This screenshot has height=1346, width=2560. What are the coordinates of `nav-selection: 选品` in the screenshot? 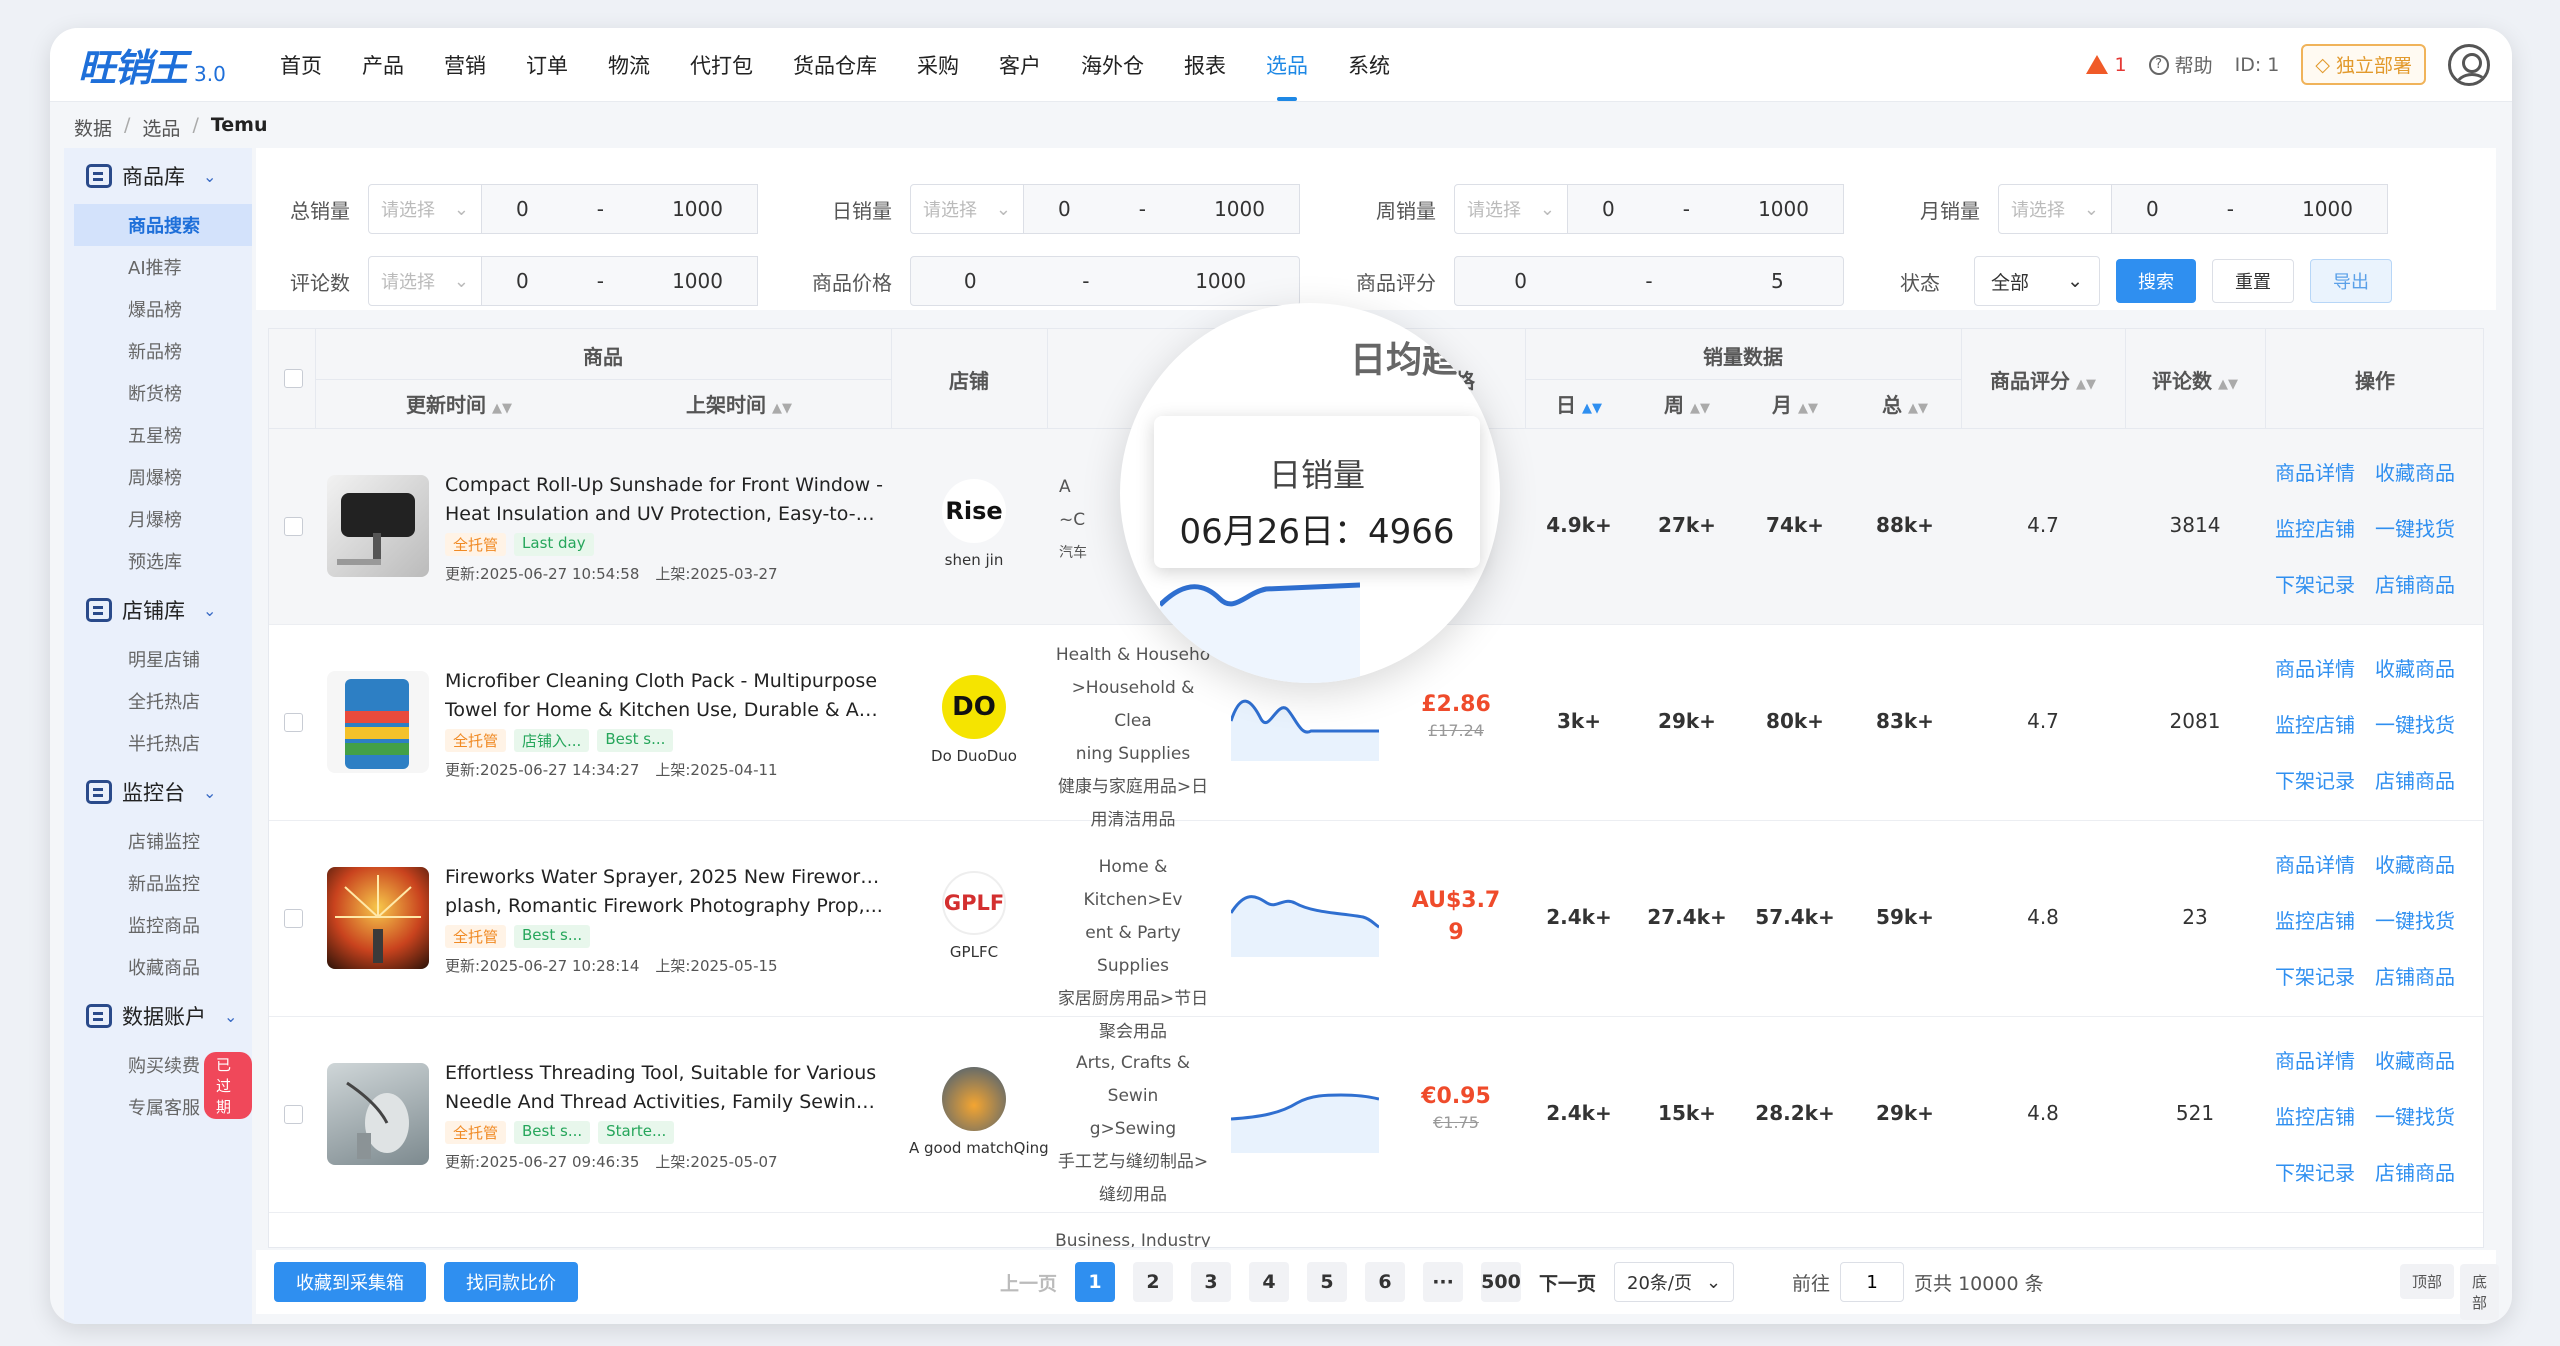 It's located at (1287, 64).